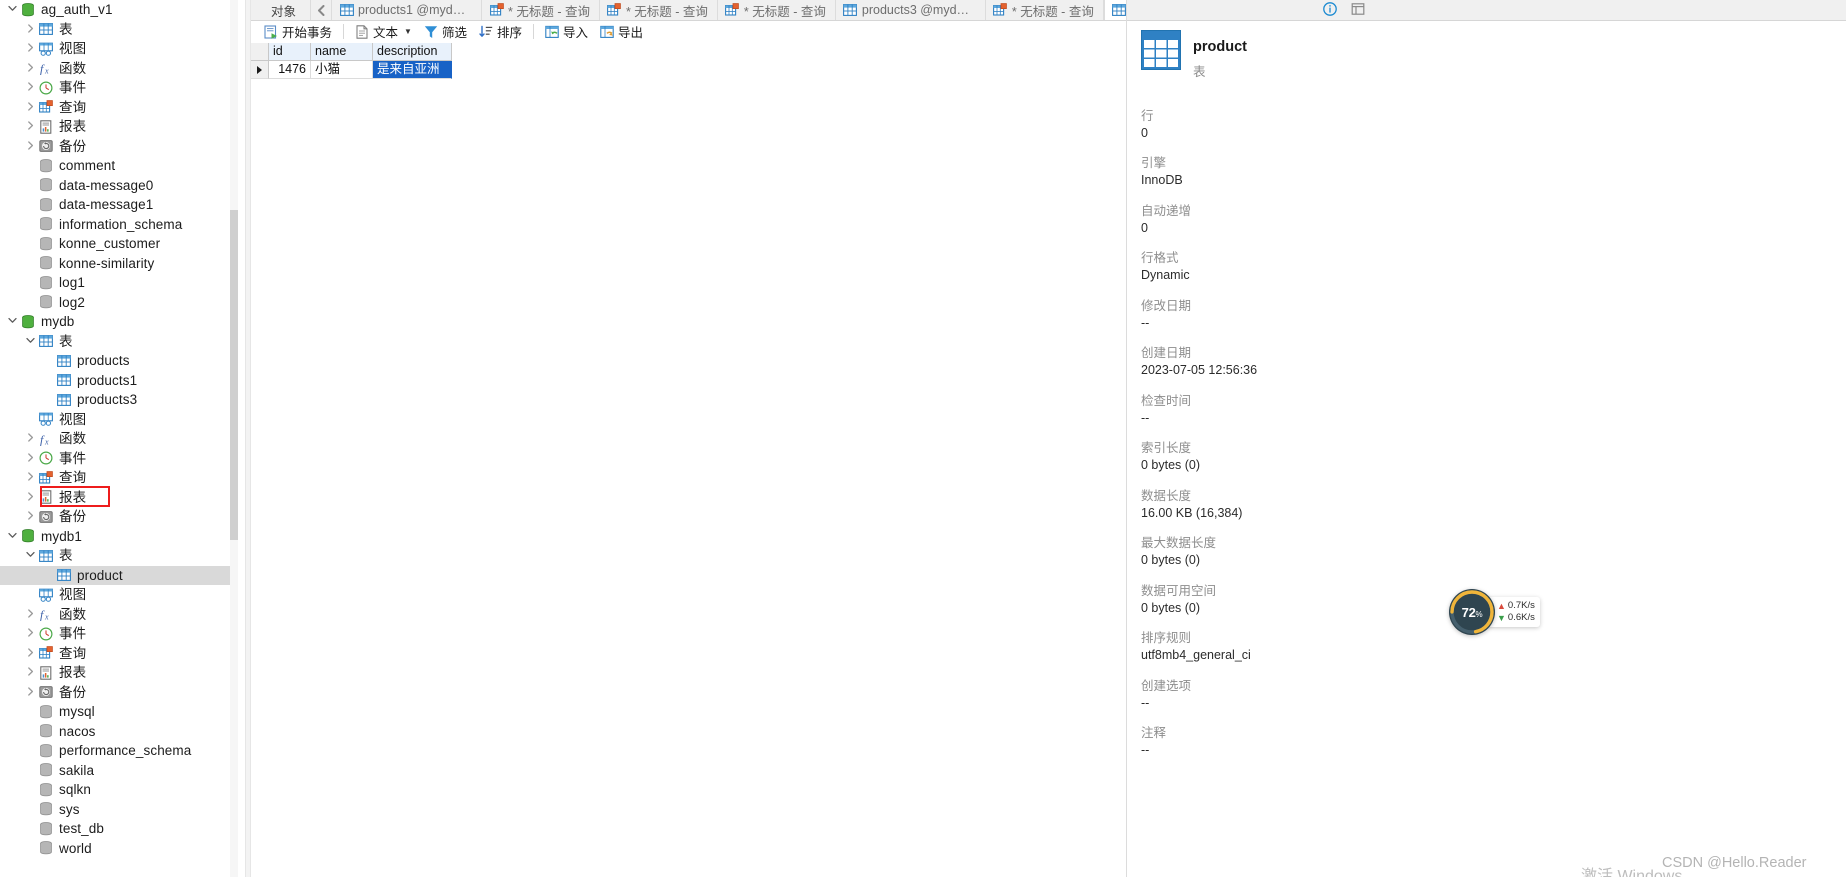 The width and height of the screenshot is (1846, 877). Describe the element at coordinates (119, 790) in the screenshot. I see `tree-item-sqlkn: sqlkn` at that location.